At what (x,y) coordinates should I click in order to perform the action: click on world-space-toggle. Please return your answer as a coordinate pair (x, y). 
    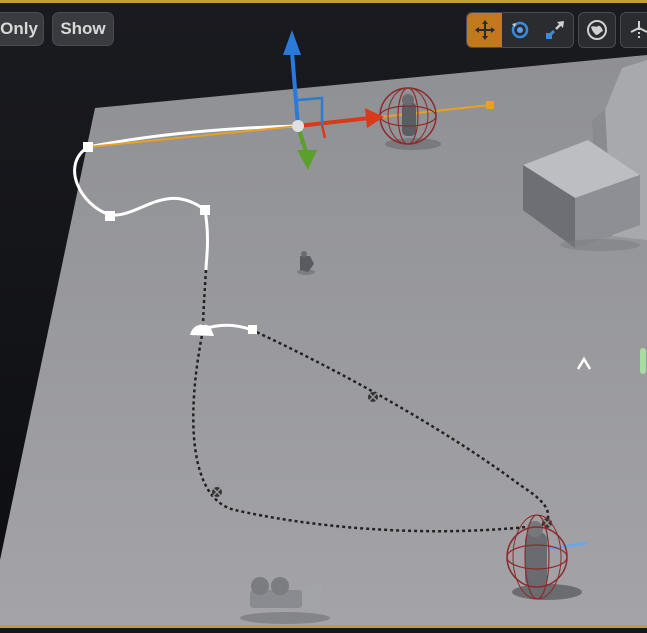
    Looking at the image, I should click on (596, 30).